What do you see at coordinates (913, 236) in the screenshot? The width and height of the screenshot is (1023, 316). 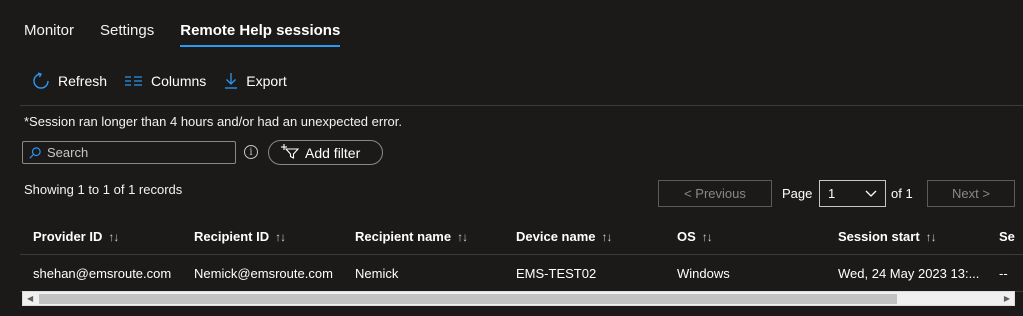 I see `column-header-session-start: Session start ↑↓` at bounding box center [913, 236].